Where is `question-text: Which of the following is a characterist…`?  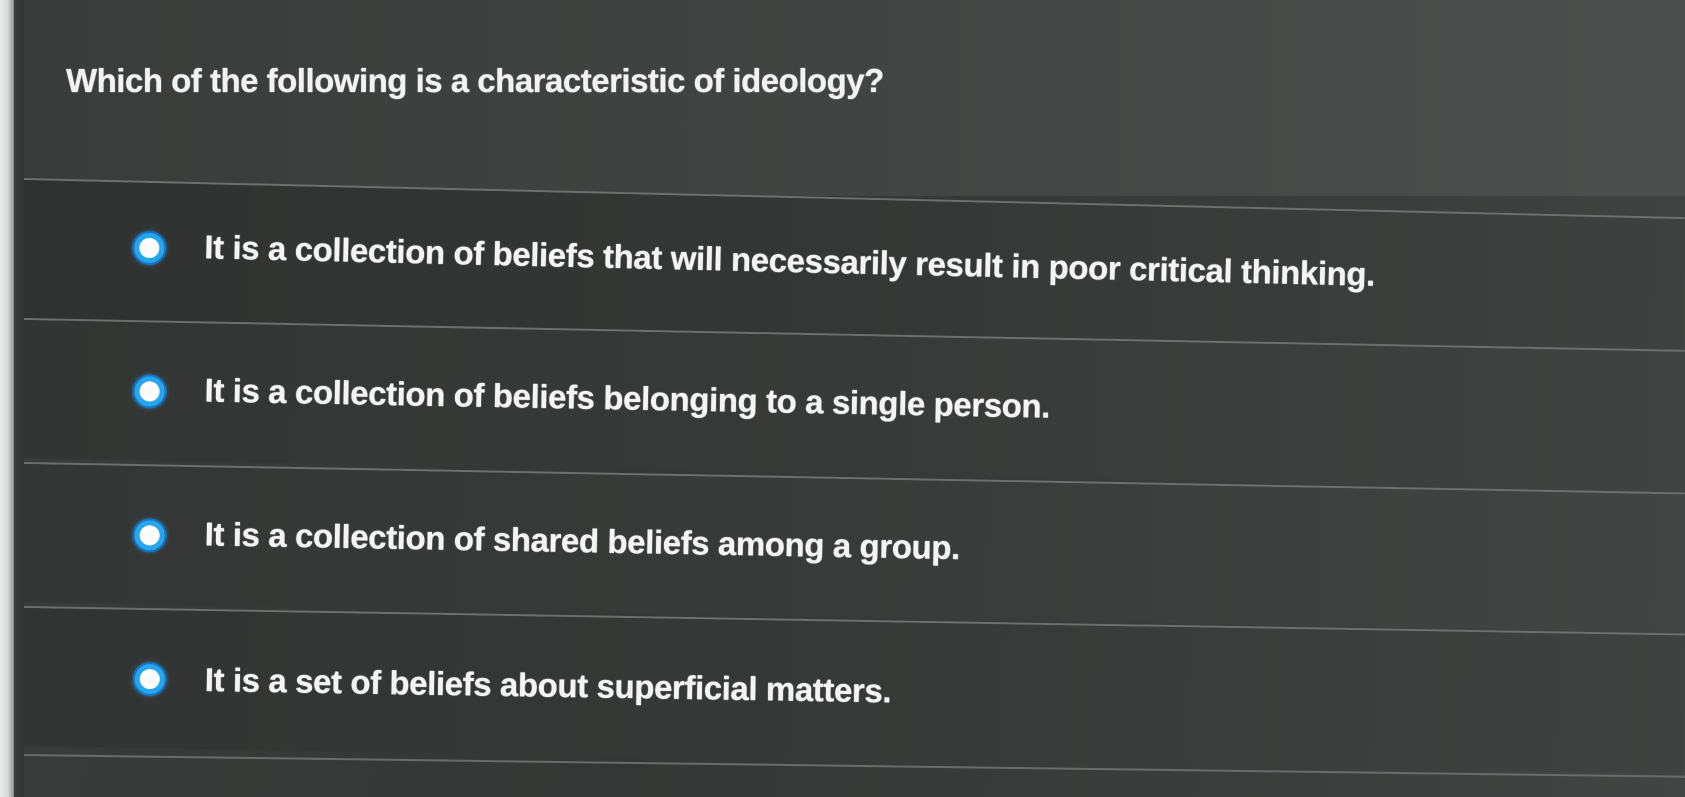 question-text: Which of the following is a characterist… is located at coordinates (475, 80).